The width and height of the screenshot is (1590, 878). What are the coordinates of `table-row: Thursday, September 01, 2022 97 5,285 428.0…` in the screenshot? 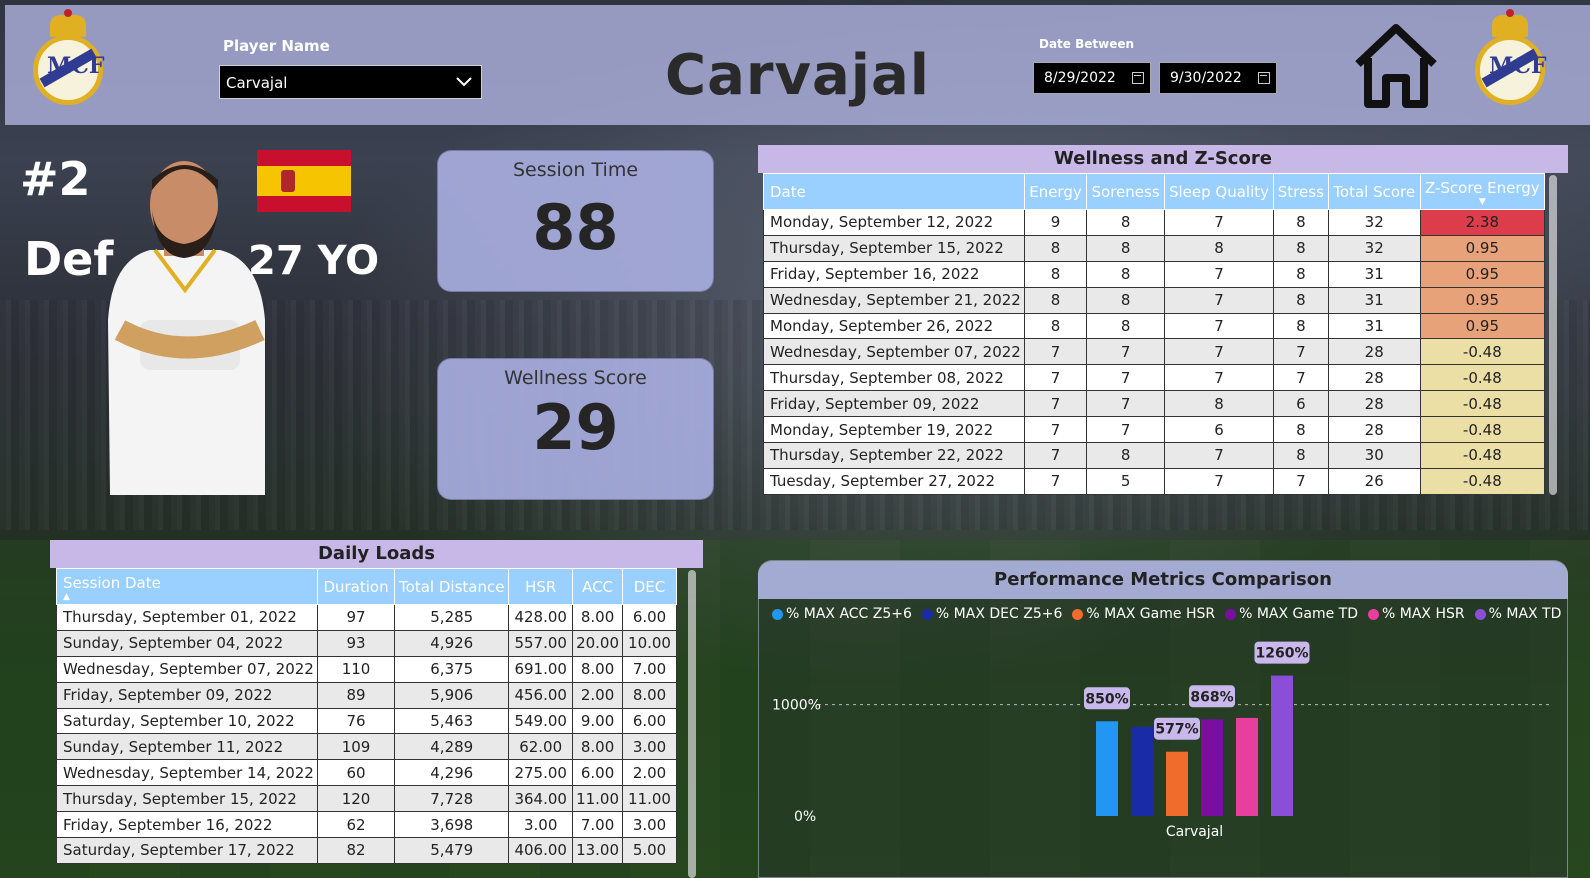 It's located at (366, 617).